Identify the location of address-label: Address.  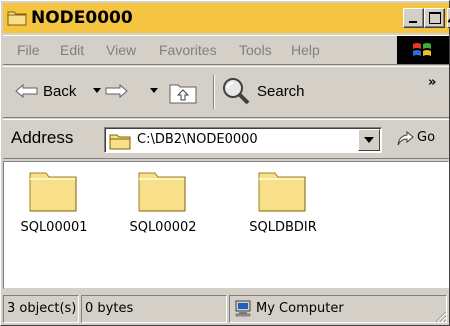
(42, 137).